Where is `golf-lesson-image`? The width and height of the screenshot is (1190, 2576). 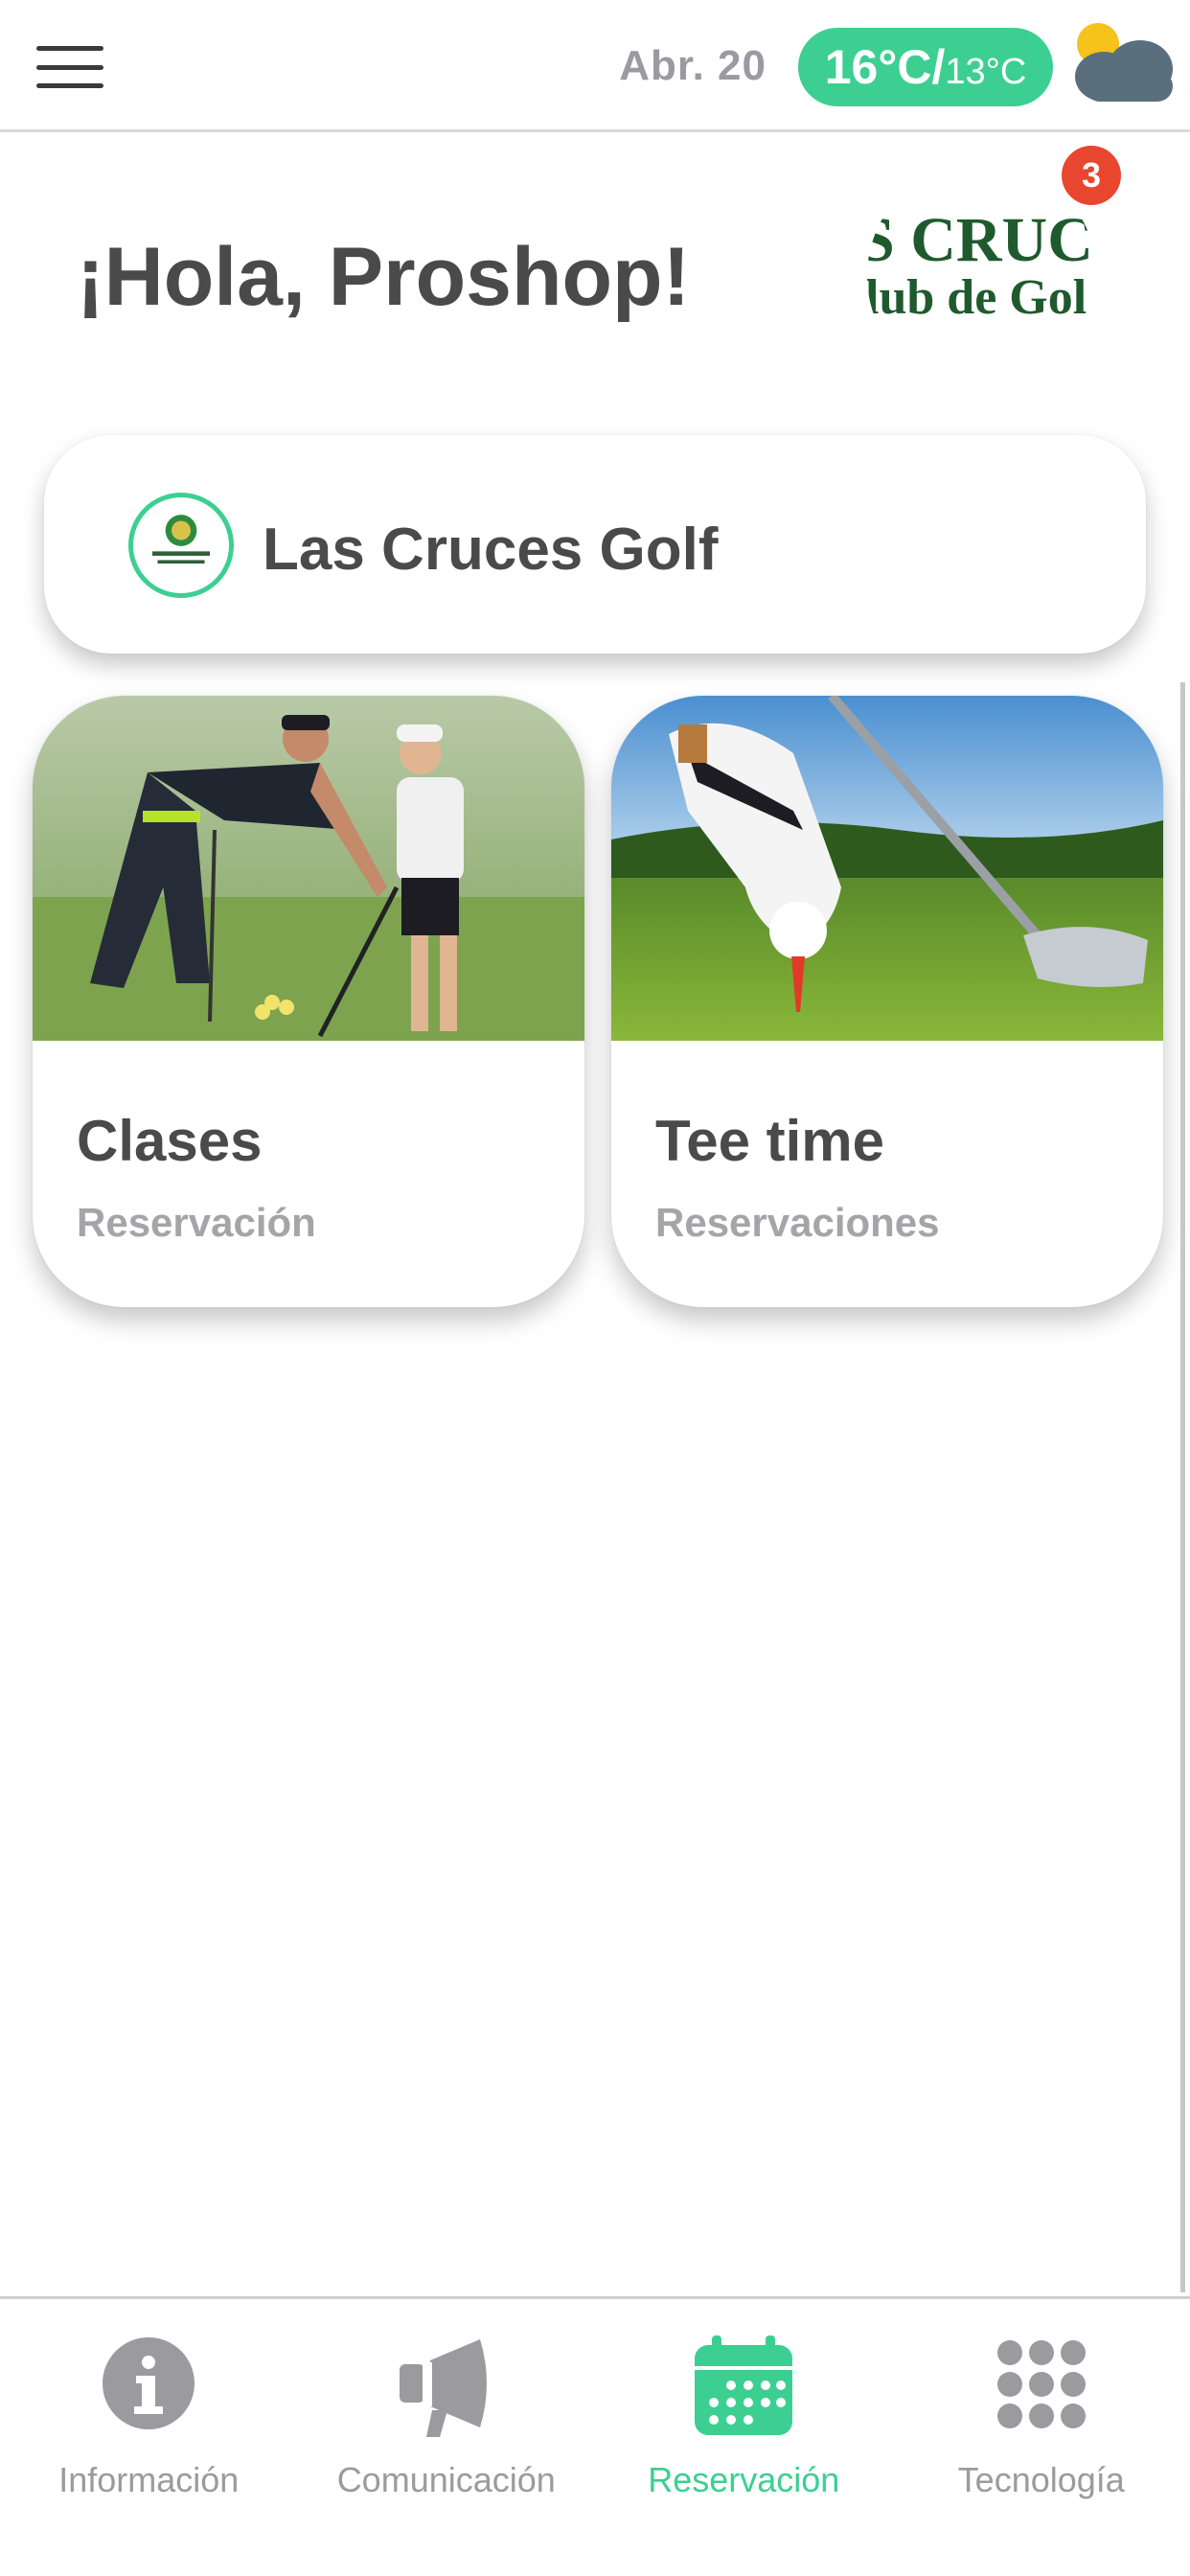 golf-lesson-image is located at coordinates (309, 868).